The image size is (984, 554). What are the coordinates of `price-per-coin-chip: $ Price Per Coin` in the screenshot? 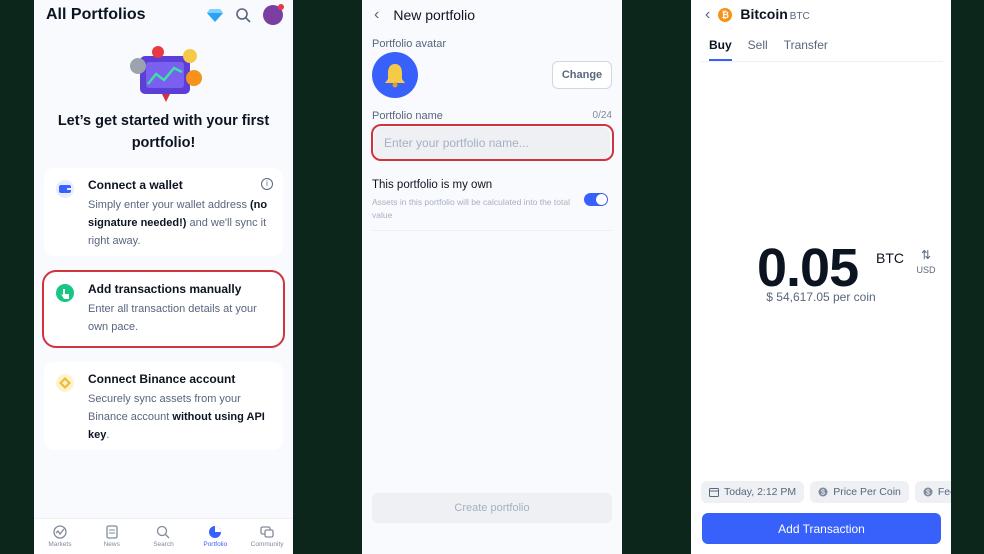 It's located at (859, 492).